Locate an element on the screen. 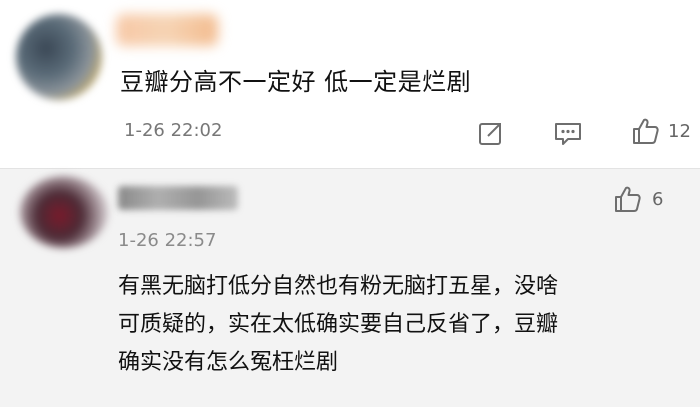 The image size is (700, 407). reply-avatar is located at coordinates (64, 212).